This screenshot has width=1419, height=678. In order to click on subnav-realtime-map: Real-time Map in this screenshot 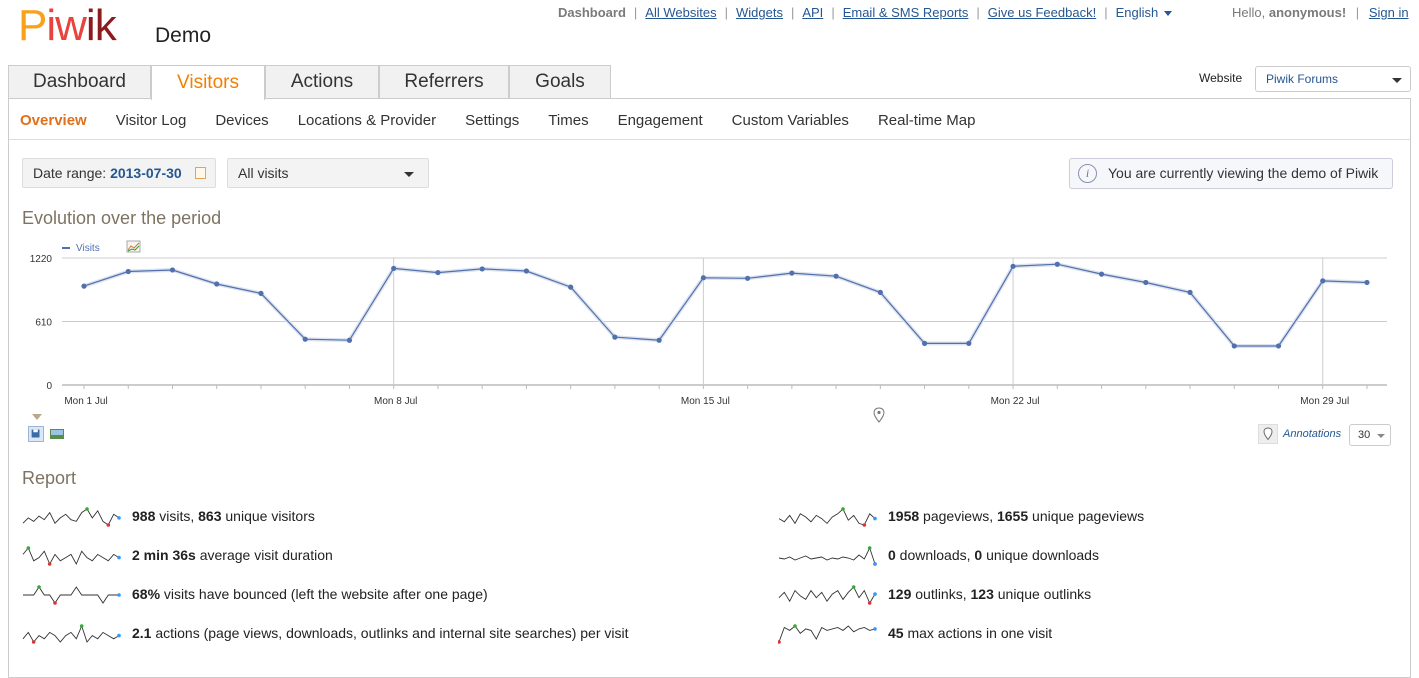, I will do `click(927, 120)`.